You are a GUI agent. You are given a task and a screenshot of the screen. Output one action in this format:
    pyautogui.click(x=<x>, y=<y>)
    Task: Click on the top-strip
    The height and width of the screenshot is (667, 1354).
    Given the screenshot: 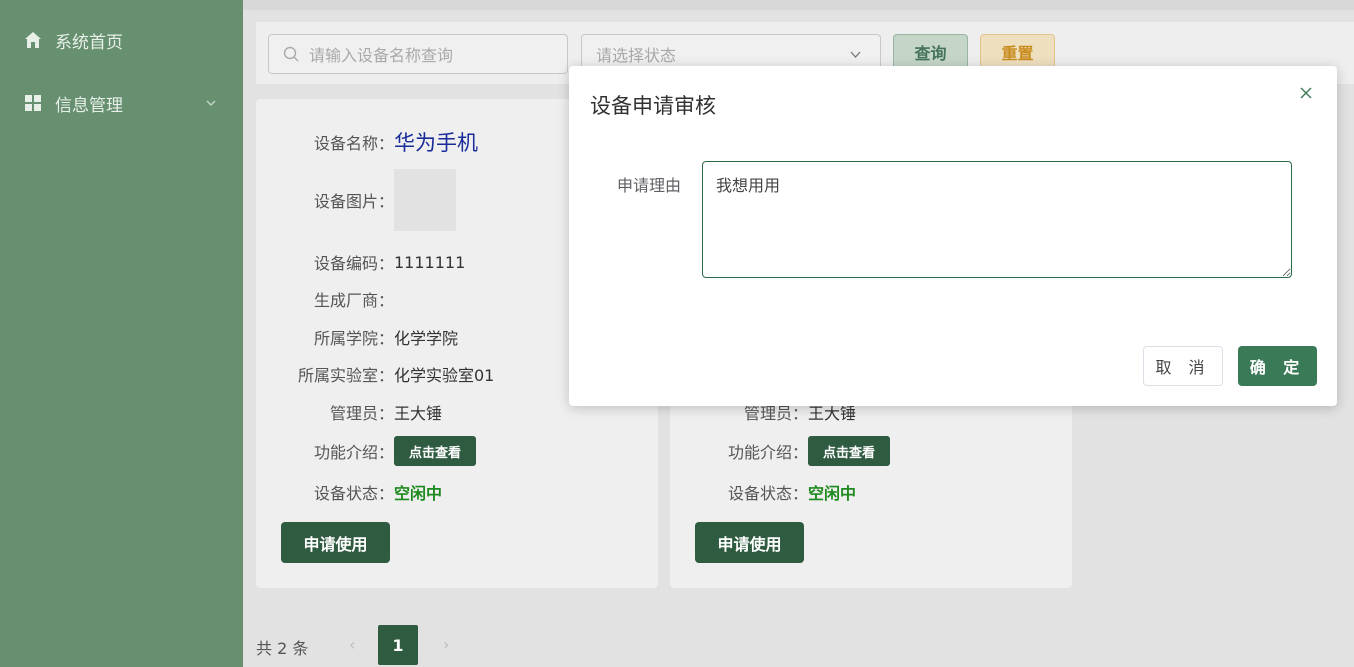 What is the action you would take?
    pyautogui.click(x=798, y=5)
    